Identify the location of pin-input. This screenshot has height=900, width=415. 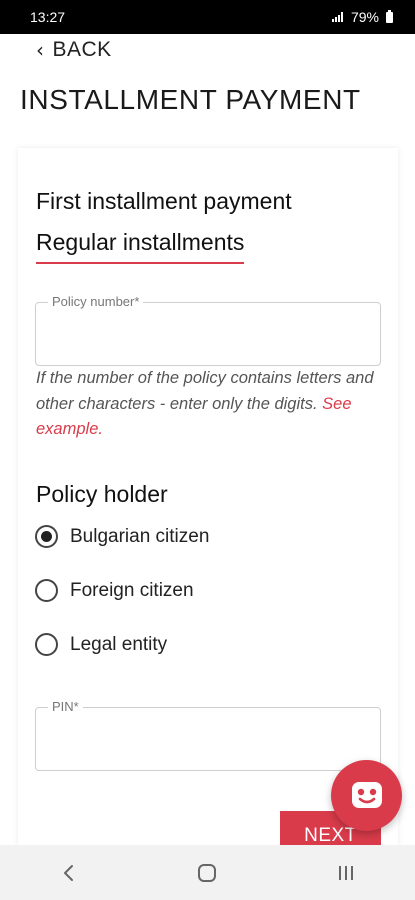
(208, 745).